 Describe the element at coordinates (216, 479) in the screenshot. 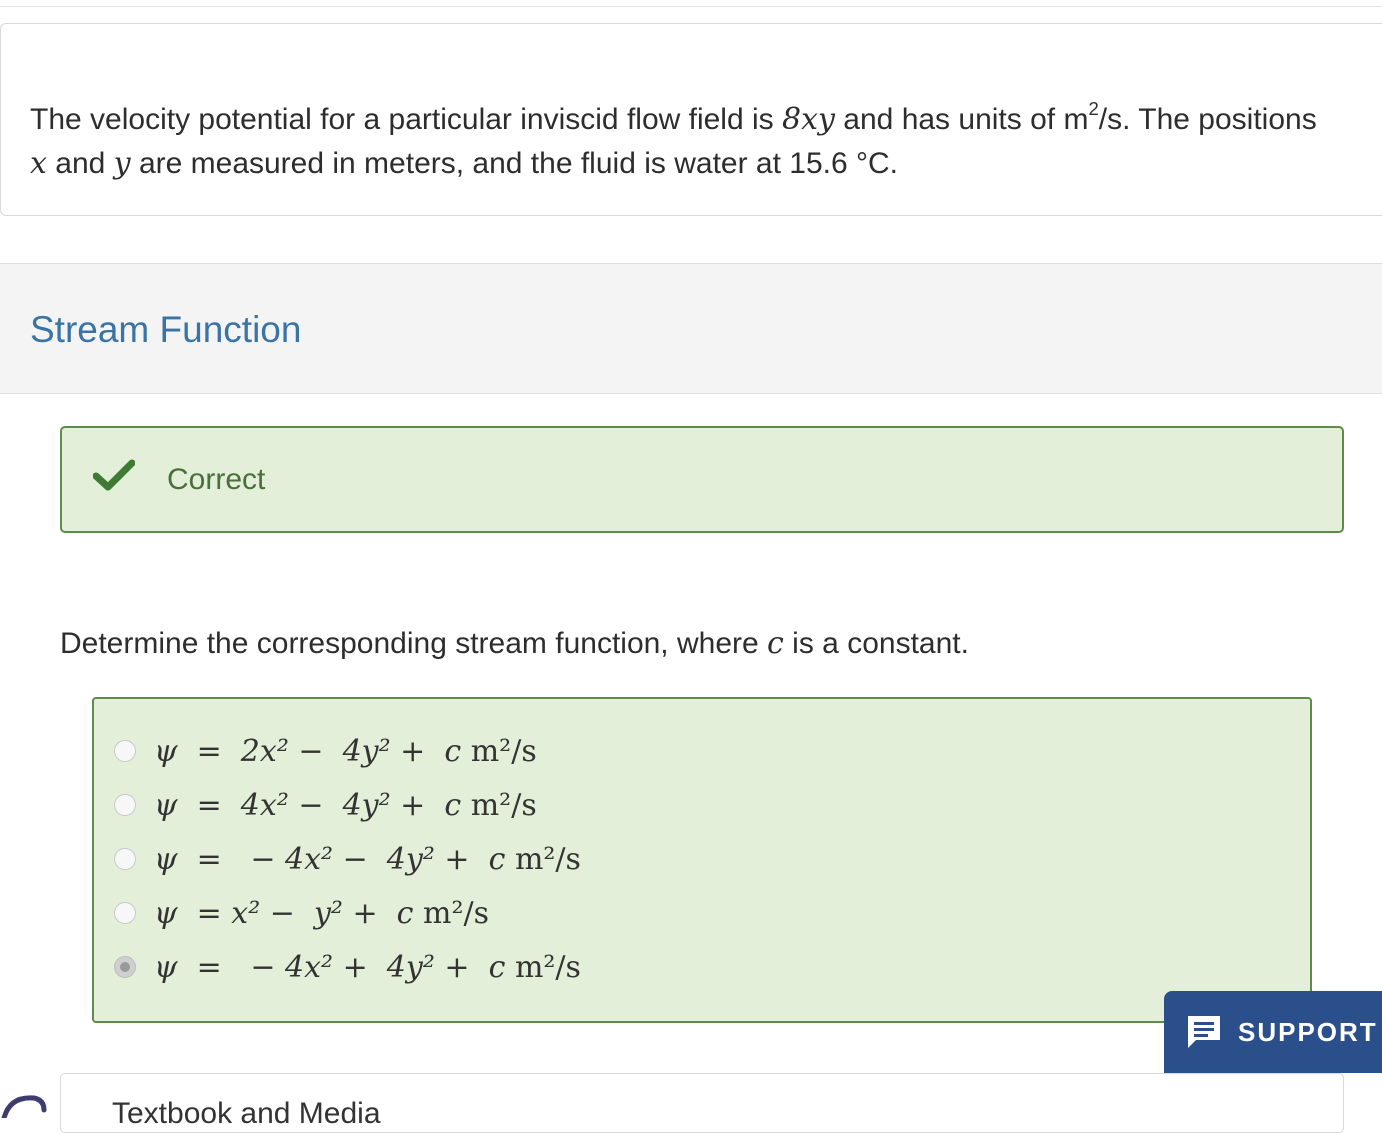

I see `correct-label: Correct` at that location.